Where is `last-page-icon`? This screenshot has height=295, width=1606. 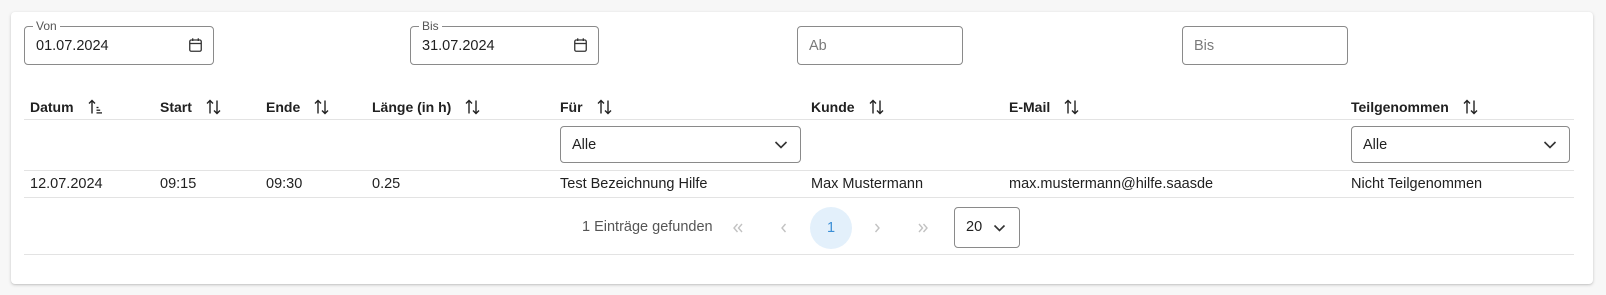 last-page-icon is located at coordinates (923, 228).